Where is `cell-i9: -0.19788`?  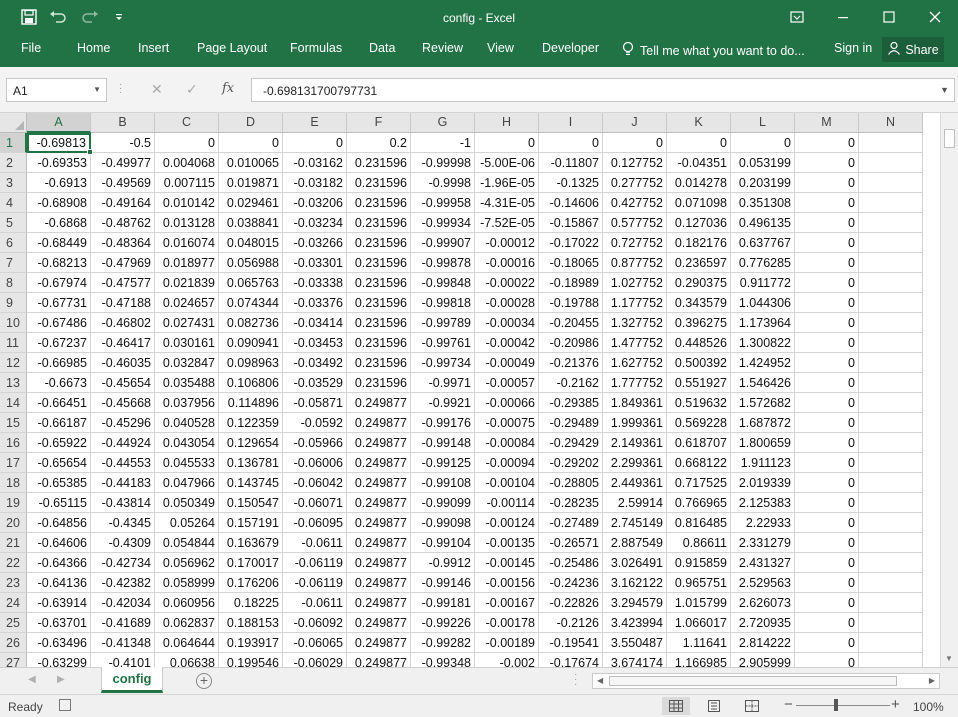 cell-i9: -0.19788 is located at coordinates (571, 303).